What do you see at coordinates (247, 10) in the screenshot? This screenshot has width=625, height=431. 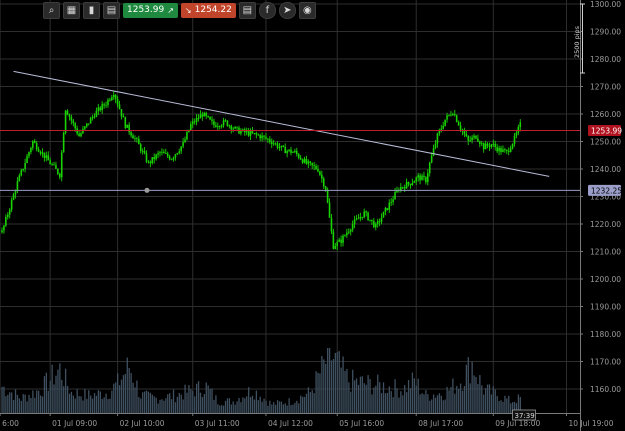 I see `hide-icon: ▤` at bounding box center [247, 10].